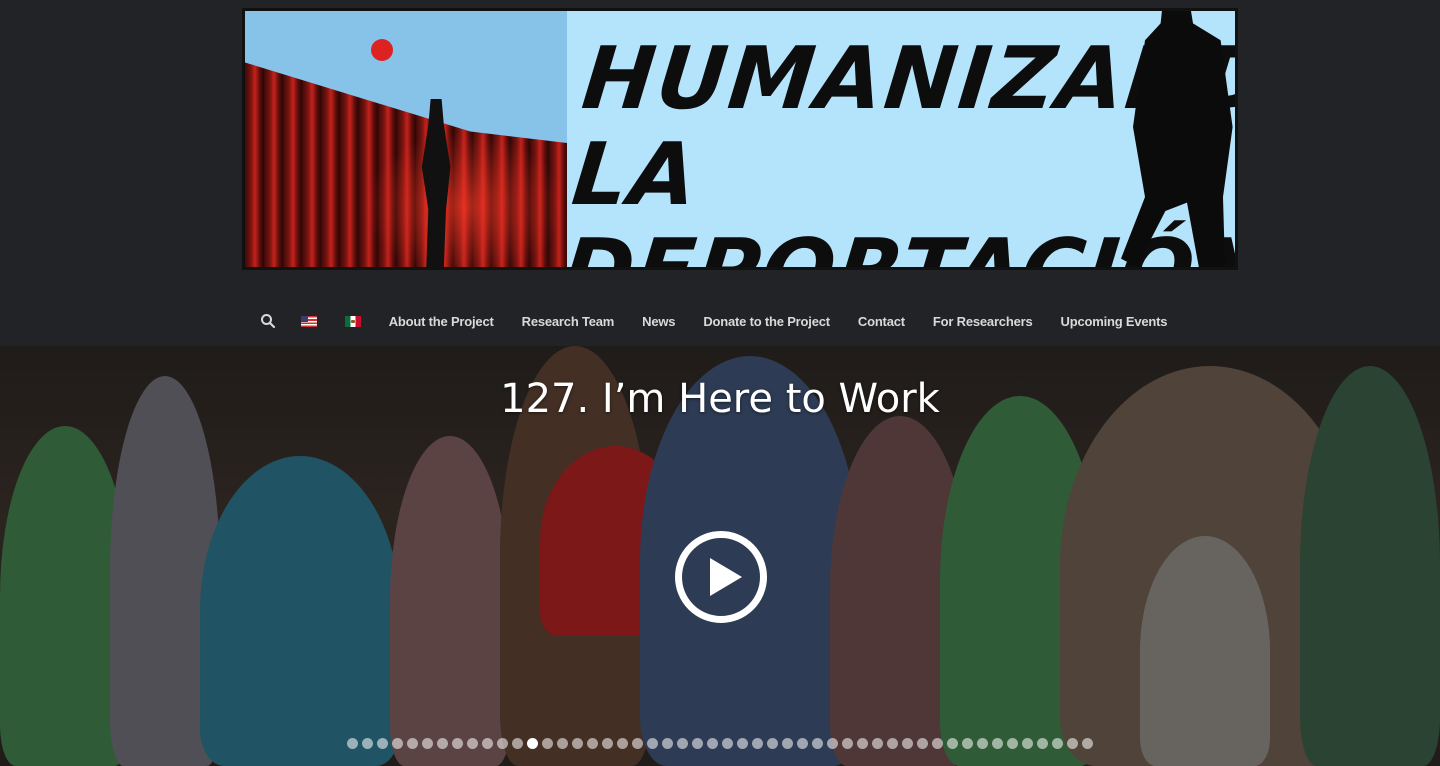 This screenshot has height=766, width=1440. Describe the element at coordinates (406, 139) in the screenshot. I see `banner-painting` at that location.